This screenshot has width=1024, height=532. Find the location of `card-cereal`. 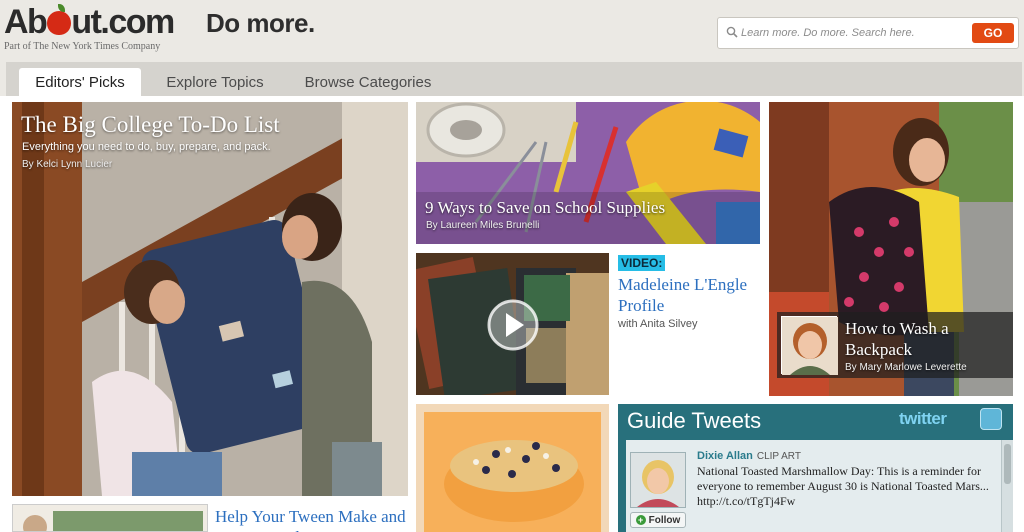

card-cereal is located at coordinates (512, 468).